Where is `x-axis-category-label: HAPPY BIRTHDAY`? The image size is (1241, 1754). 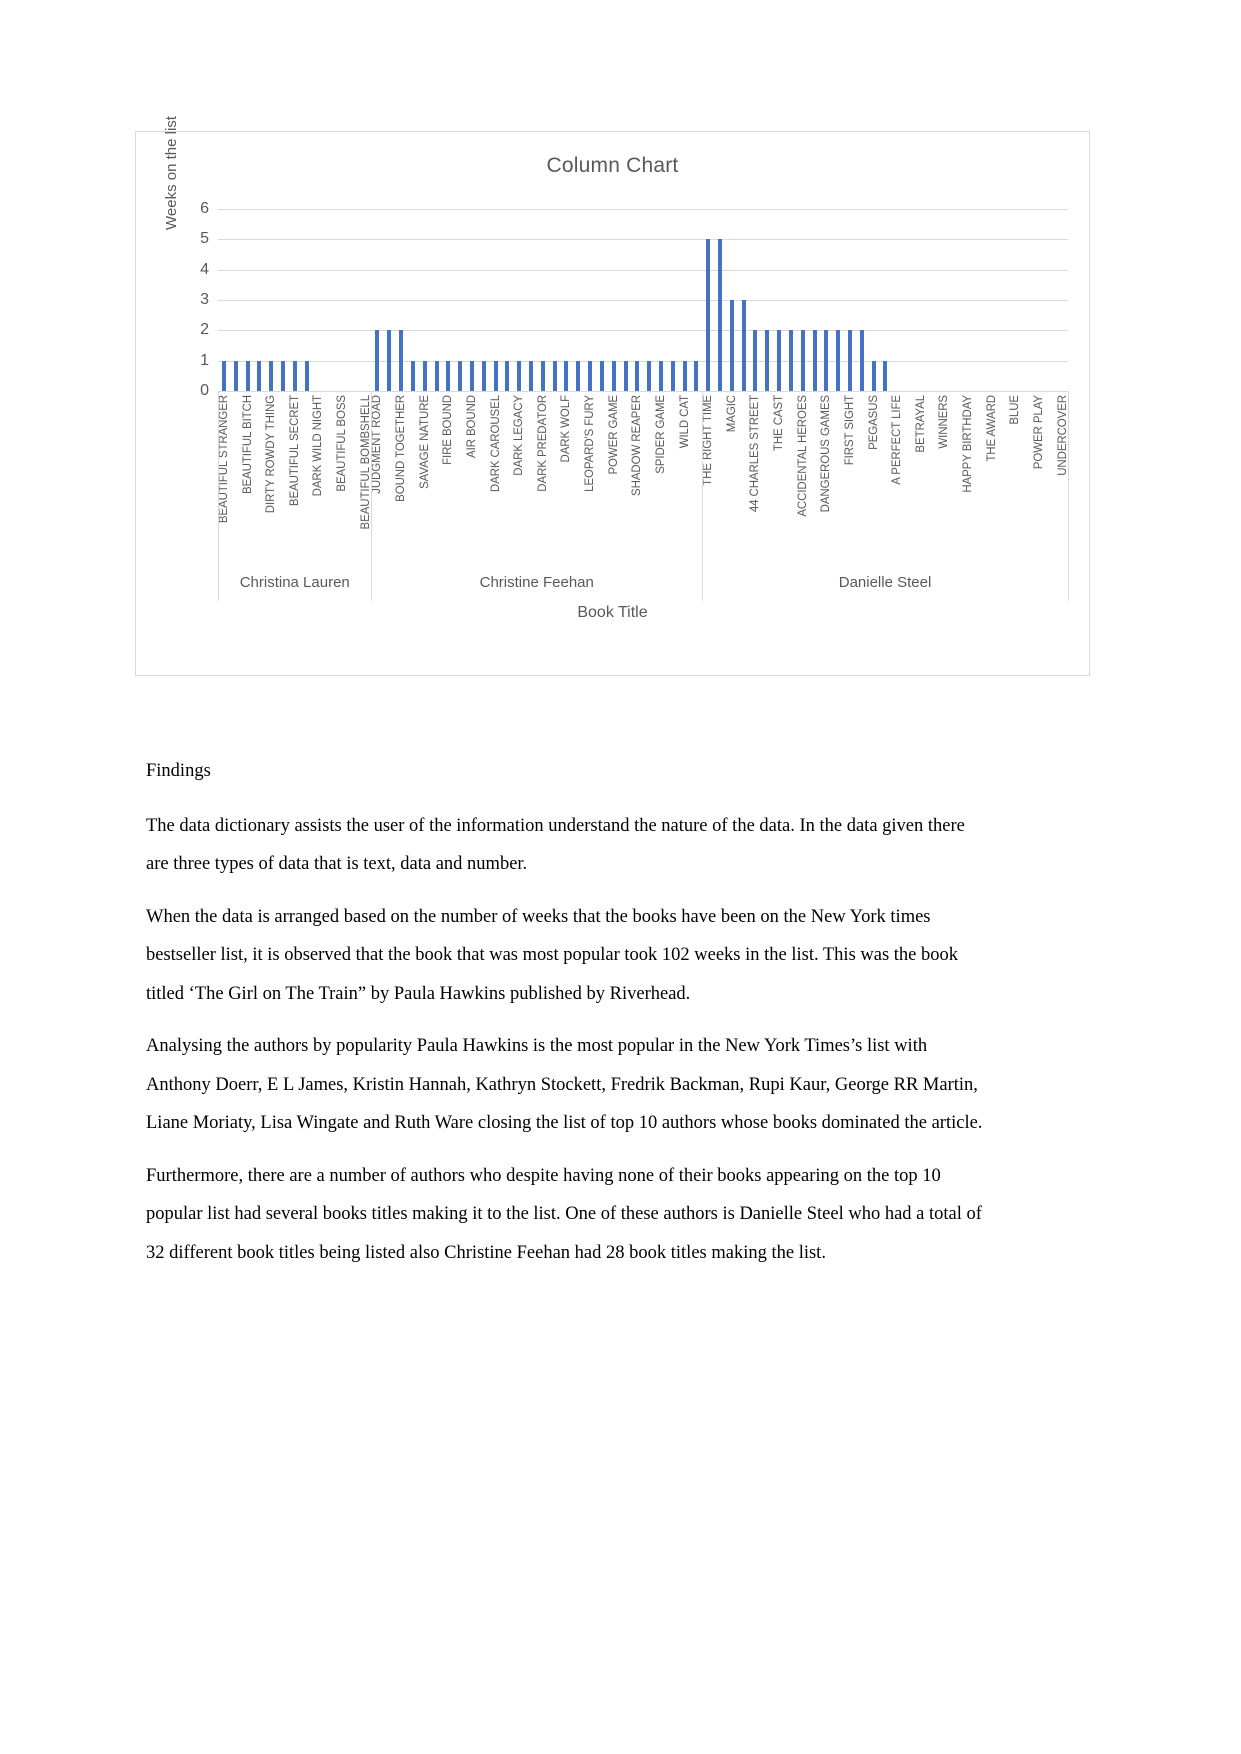 x-axis-category-label: HAPPY BIRTHDAY is located at coordinates (968, 444).